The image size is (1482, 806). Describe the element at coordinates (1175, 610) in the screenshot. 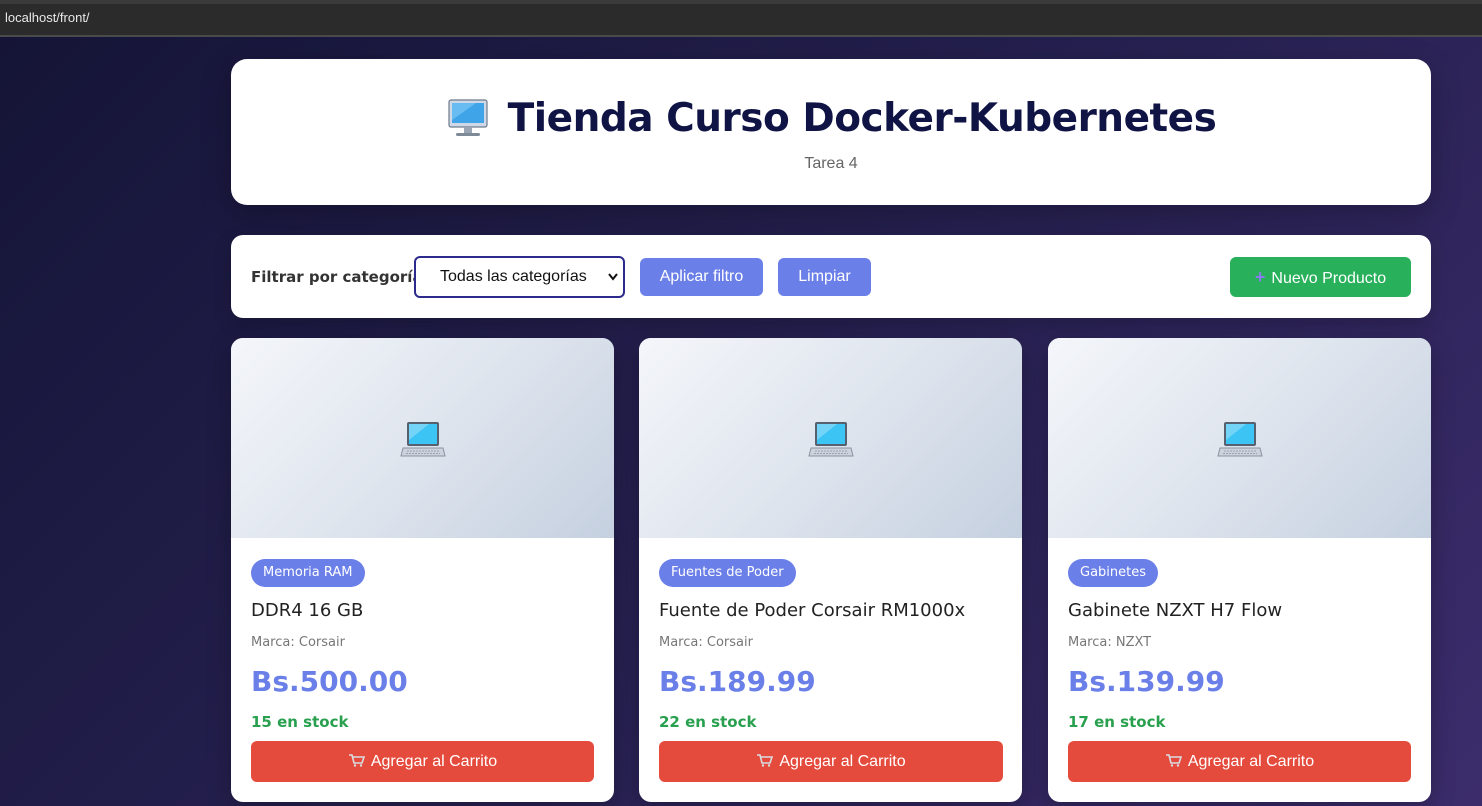

I see `product-name: Gabinete NZXT H7 Flow` at that location.